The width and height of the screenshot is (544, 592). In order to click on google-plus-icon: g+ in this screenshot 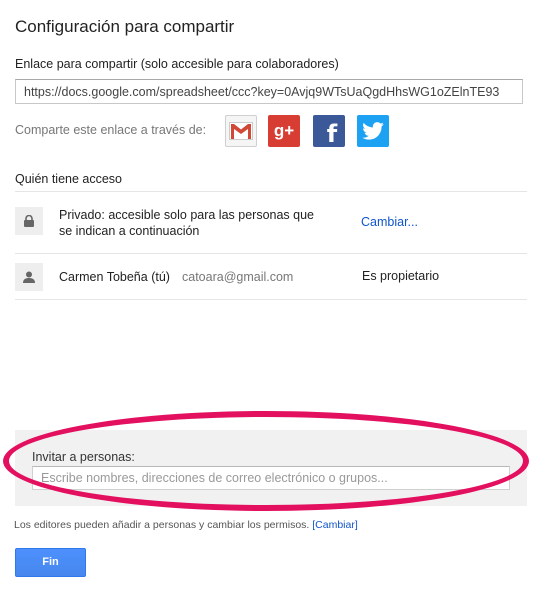, I will do `click(284, 130)`.